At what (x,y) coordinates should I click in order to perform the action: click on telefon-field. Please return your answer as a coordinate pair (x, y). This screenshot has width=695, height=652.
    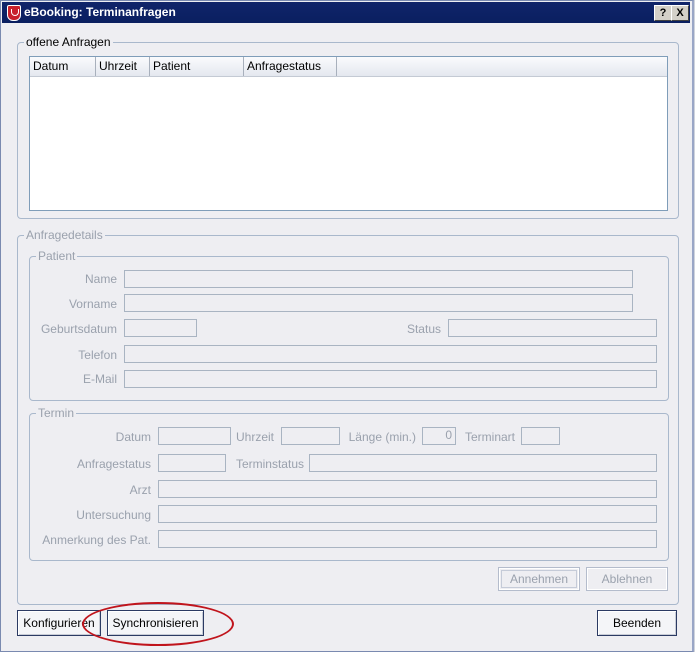
    Looking at the image, I should click on (390, 354).